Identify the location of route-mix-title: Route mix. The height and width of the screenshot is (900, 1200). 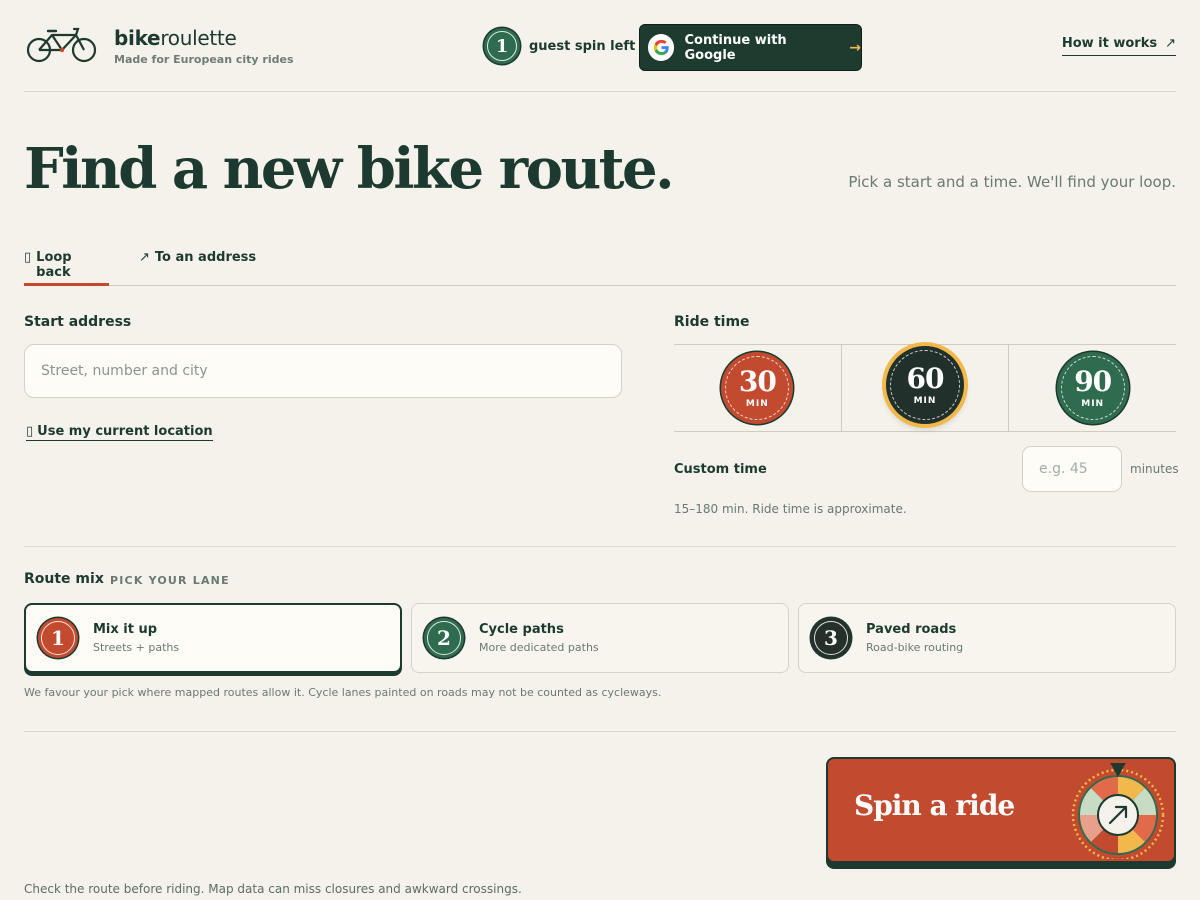
(64, 579).